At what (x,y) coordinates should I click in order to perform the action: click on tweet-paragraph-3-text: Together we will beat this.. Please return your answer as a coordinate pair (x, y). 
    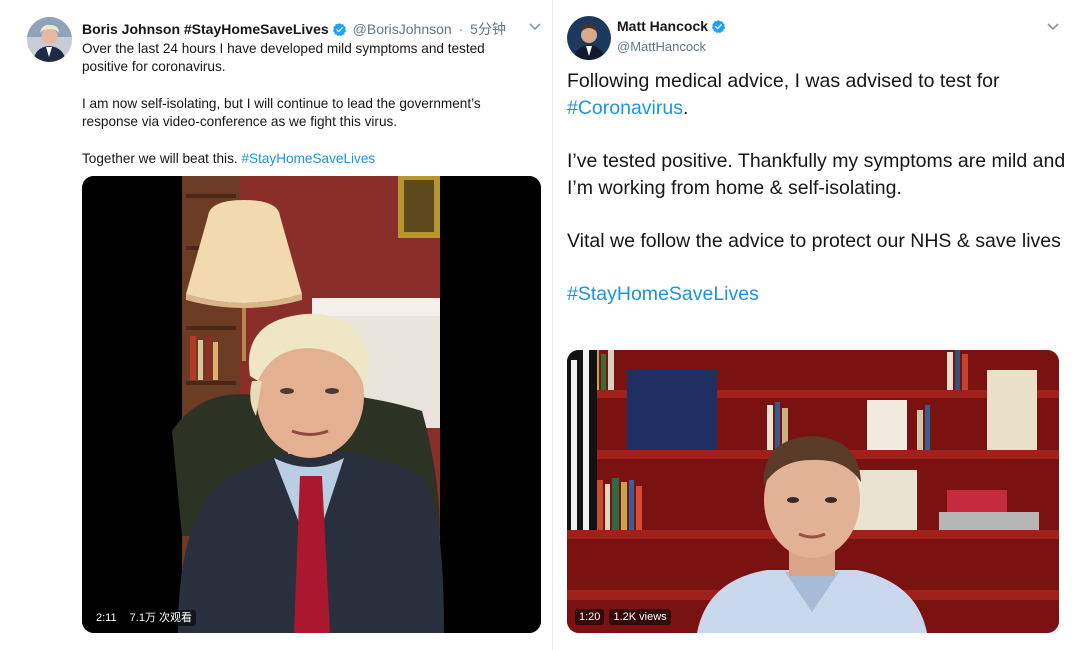
    Looking at the image, I should click on (160, 158).